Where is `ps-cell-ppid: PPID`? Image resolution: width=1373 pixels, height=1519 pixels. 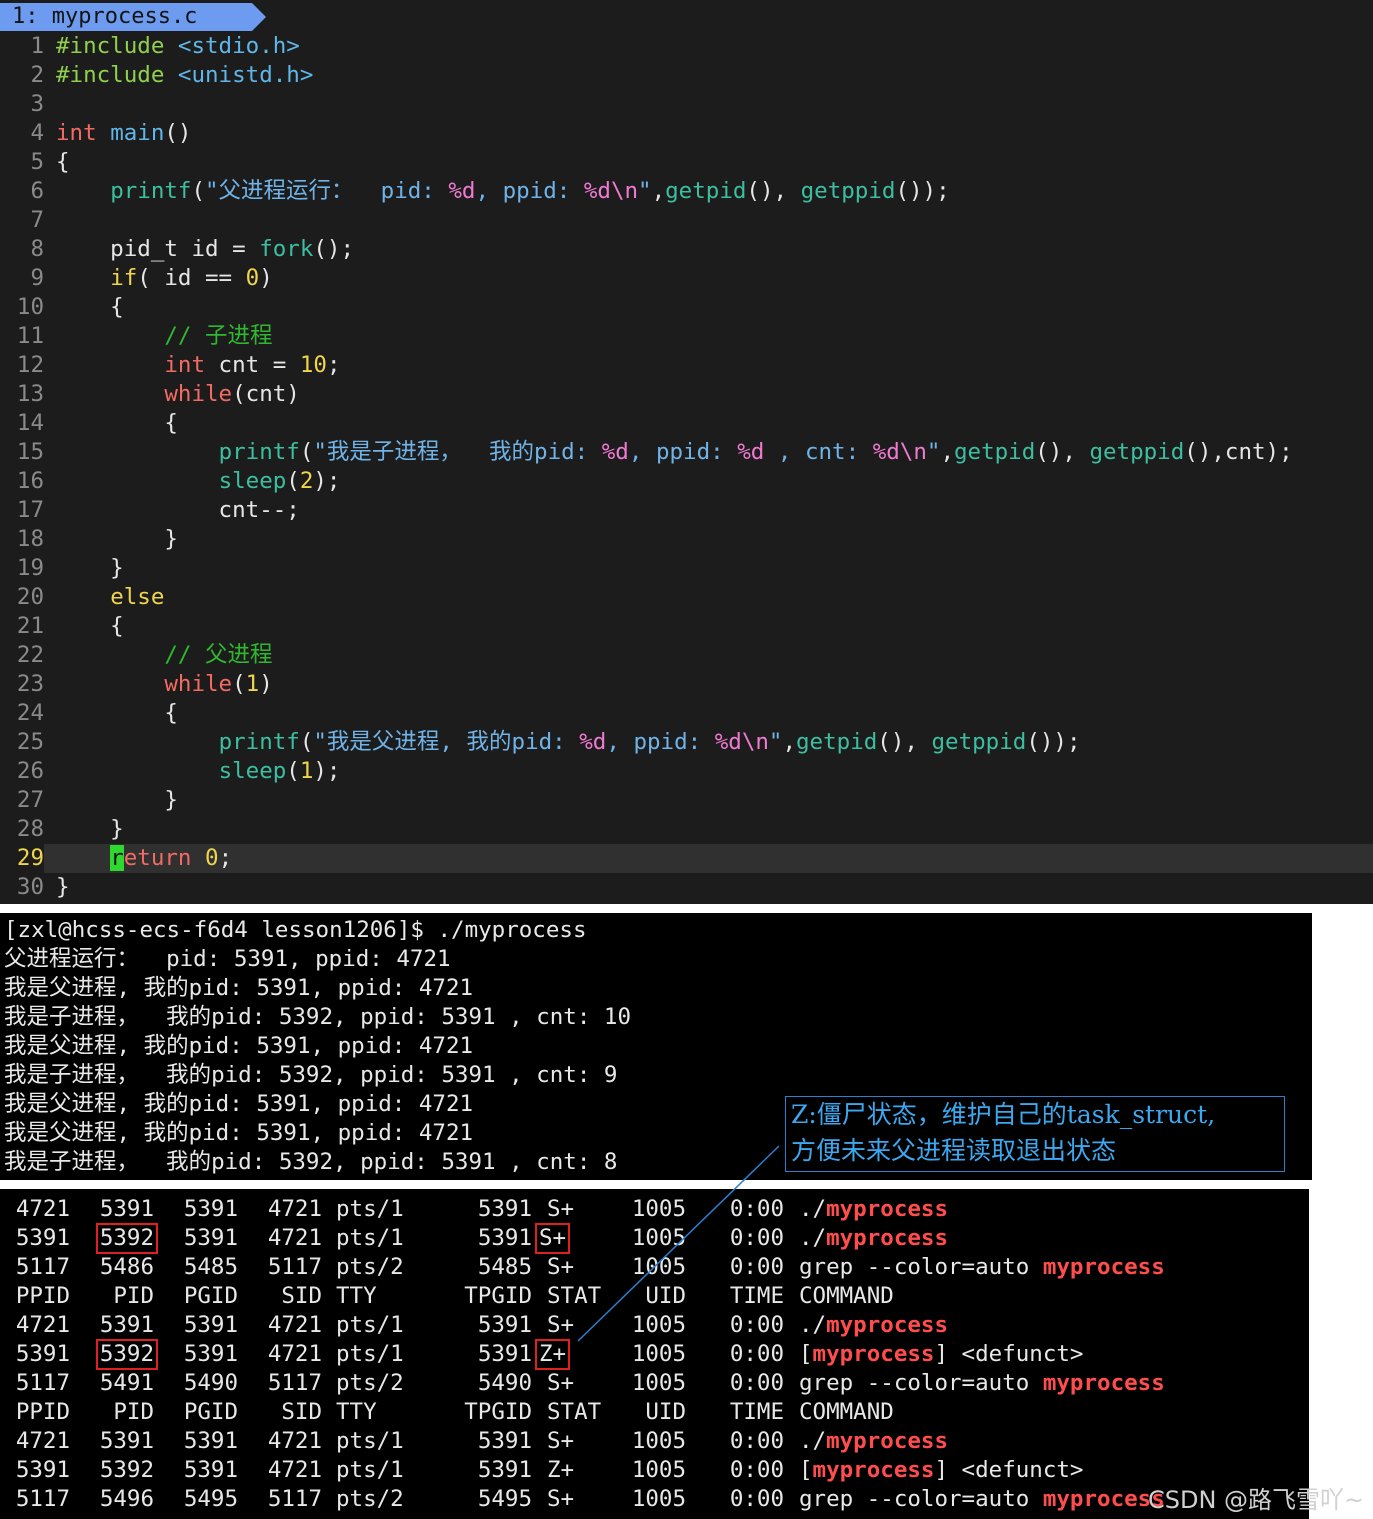 ps-cell-ppid: PPID is located at coordinates (42, 1296).